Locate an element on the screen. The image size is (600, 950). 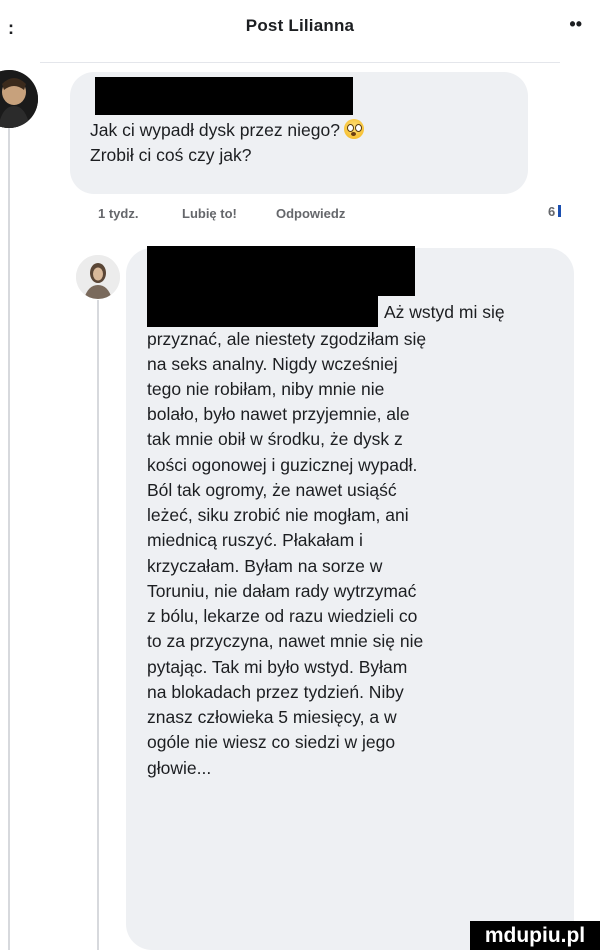
comment-line: Zrobił ci coś czy jak? is located at coordinates (171, 155).